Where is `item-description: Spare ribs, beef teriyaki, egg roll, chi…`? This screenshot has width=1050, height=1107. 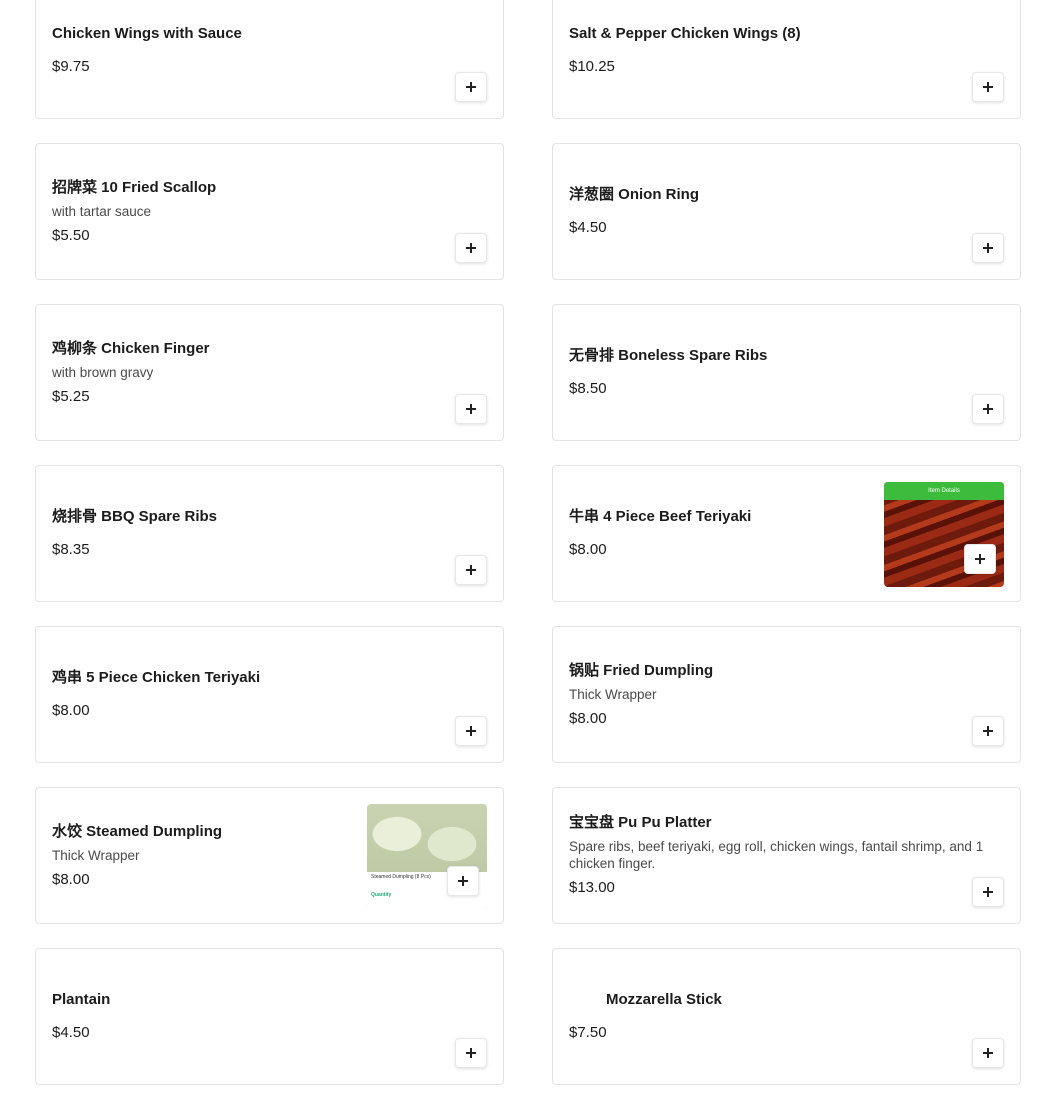 item-description: Spare ribs, beef teriyaki, egg roll, chi… is located at coordinates (776, 855).